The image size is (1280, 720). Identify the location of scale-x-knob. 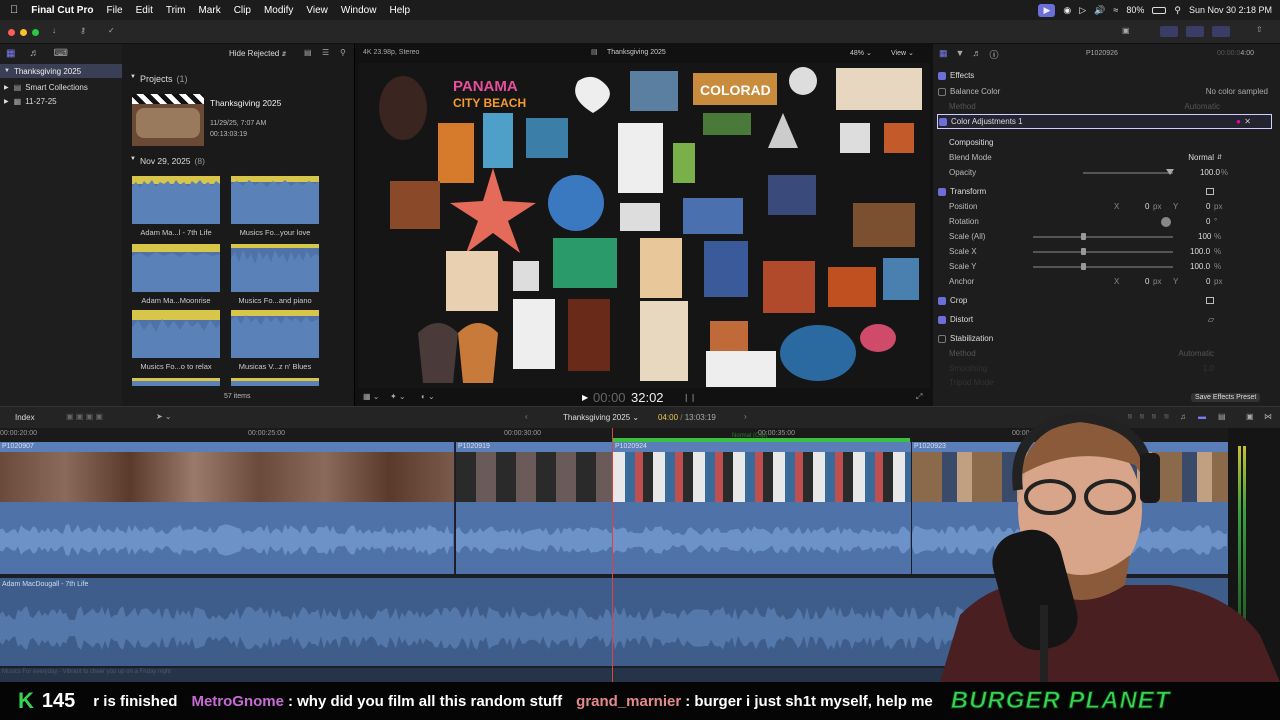
(1083, 251).